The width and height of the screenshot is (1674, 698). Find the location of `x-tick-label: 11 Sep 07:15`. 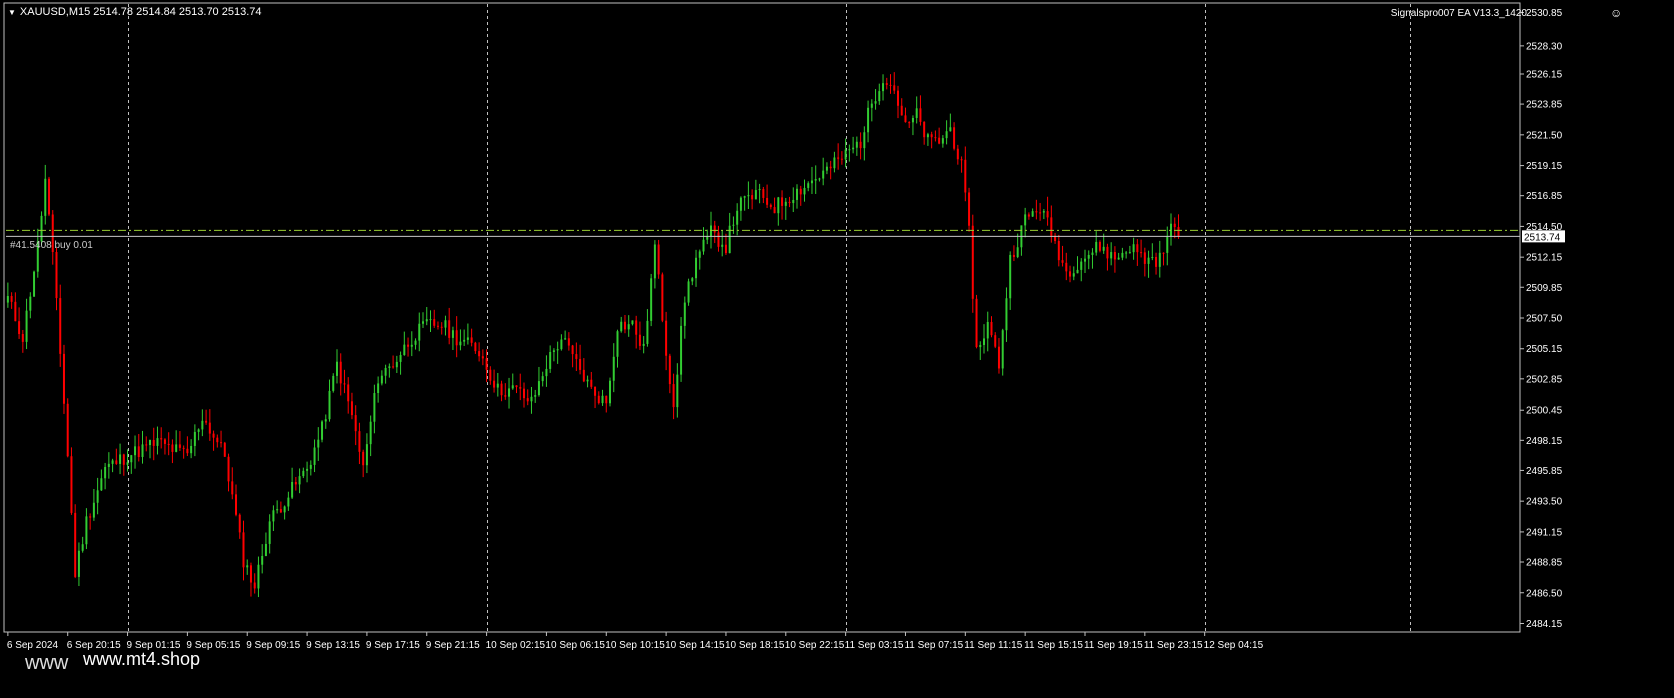

x-tick-label: 11 Sep 07:15 is located at coordinates (933, 645).